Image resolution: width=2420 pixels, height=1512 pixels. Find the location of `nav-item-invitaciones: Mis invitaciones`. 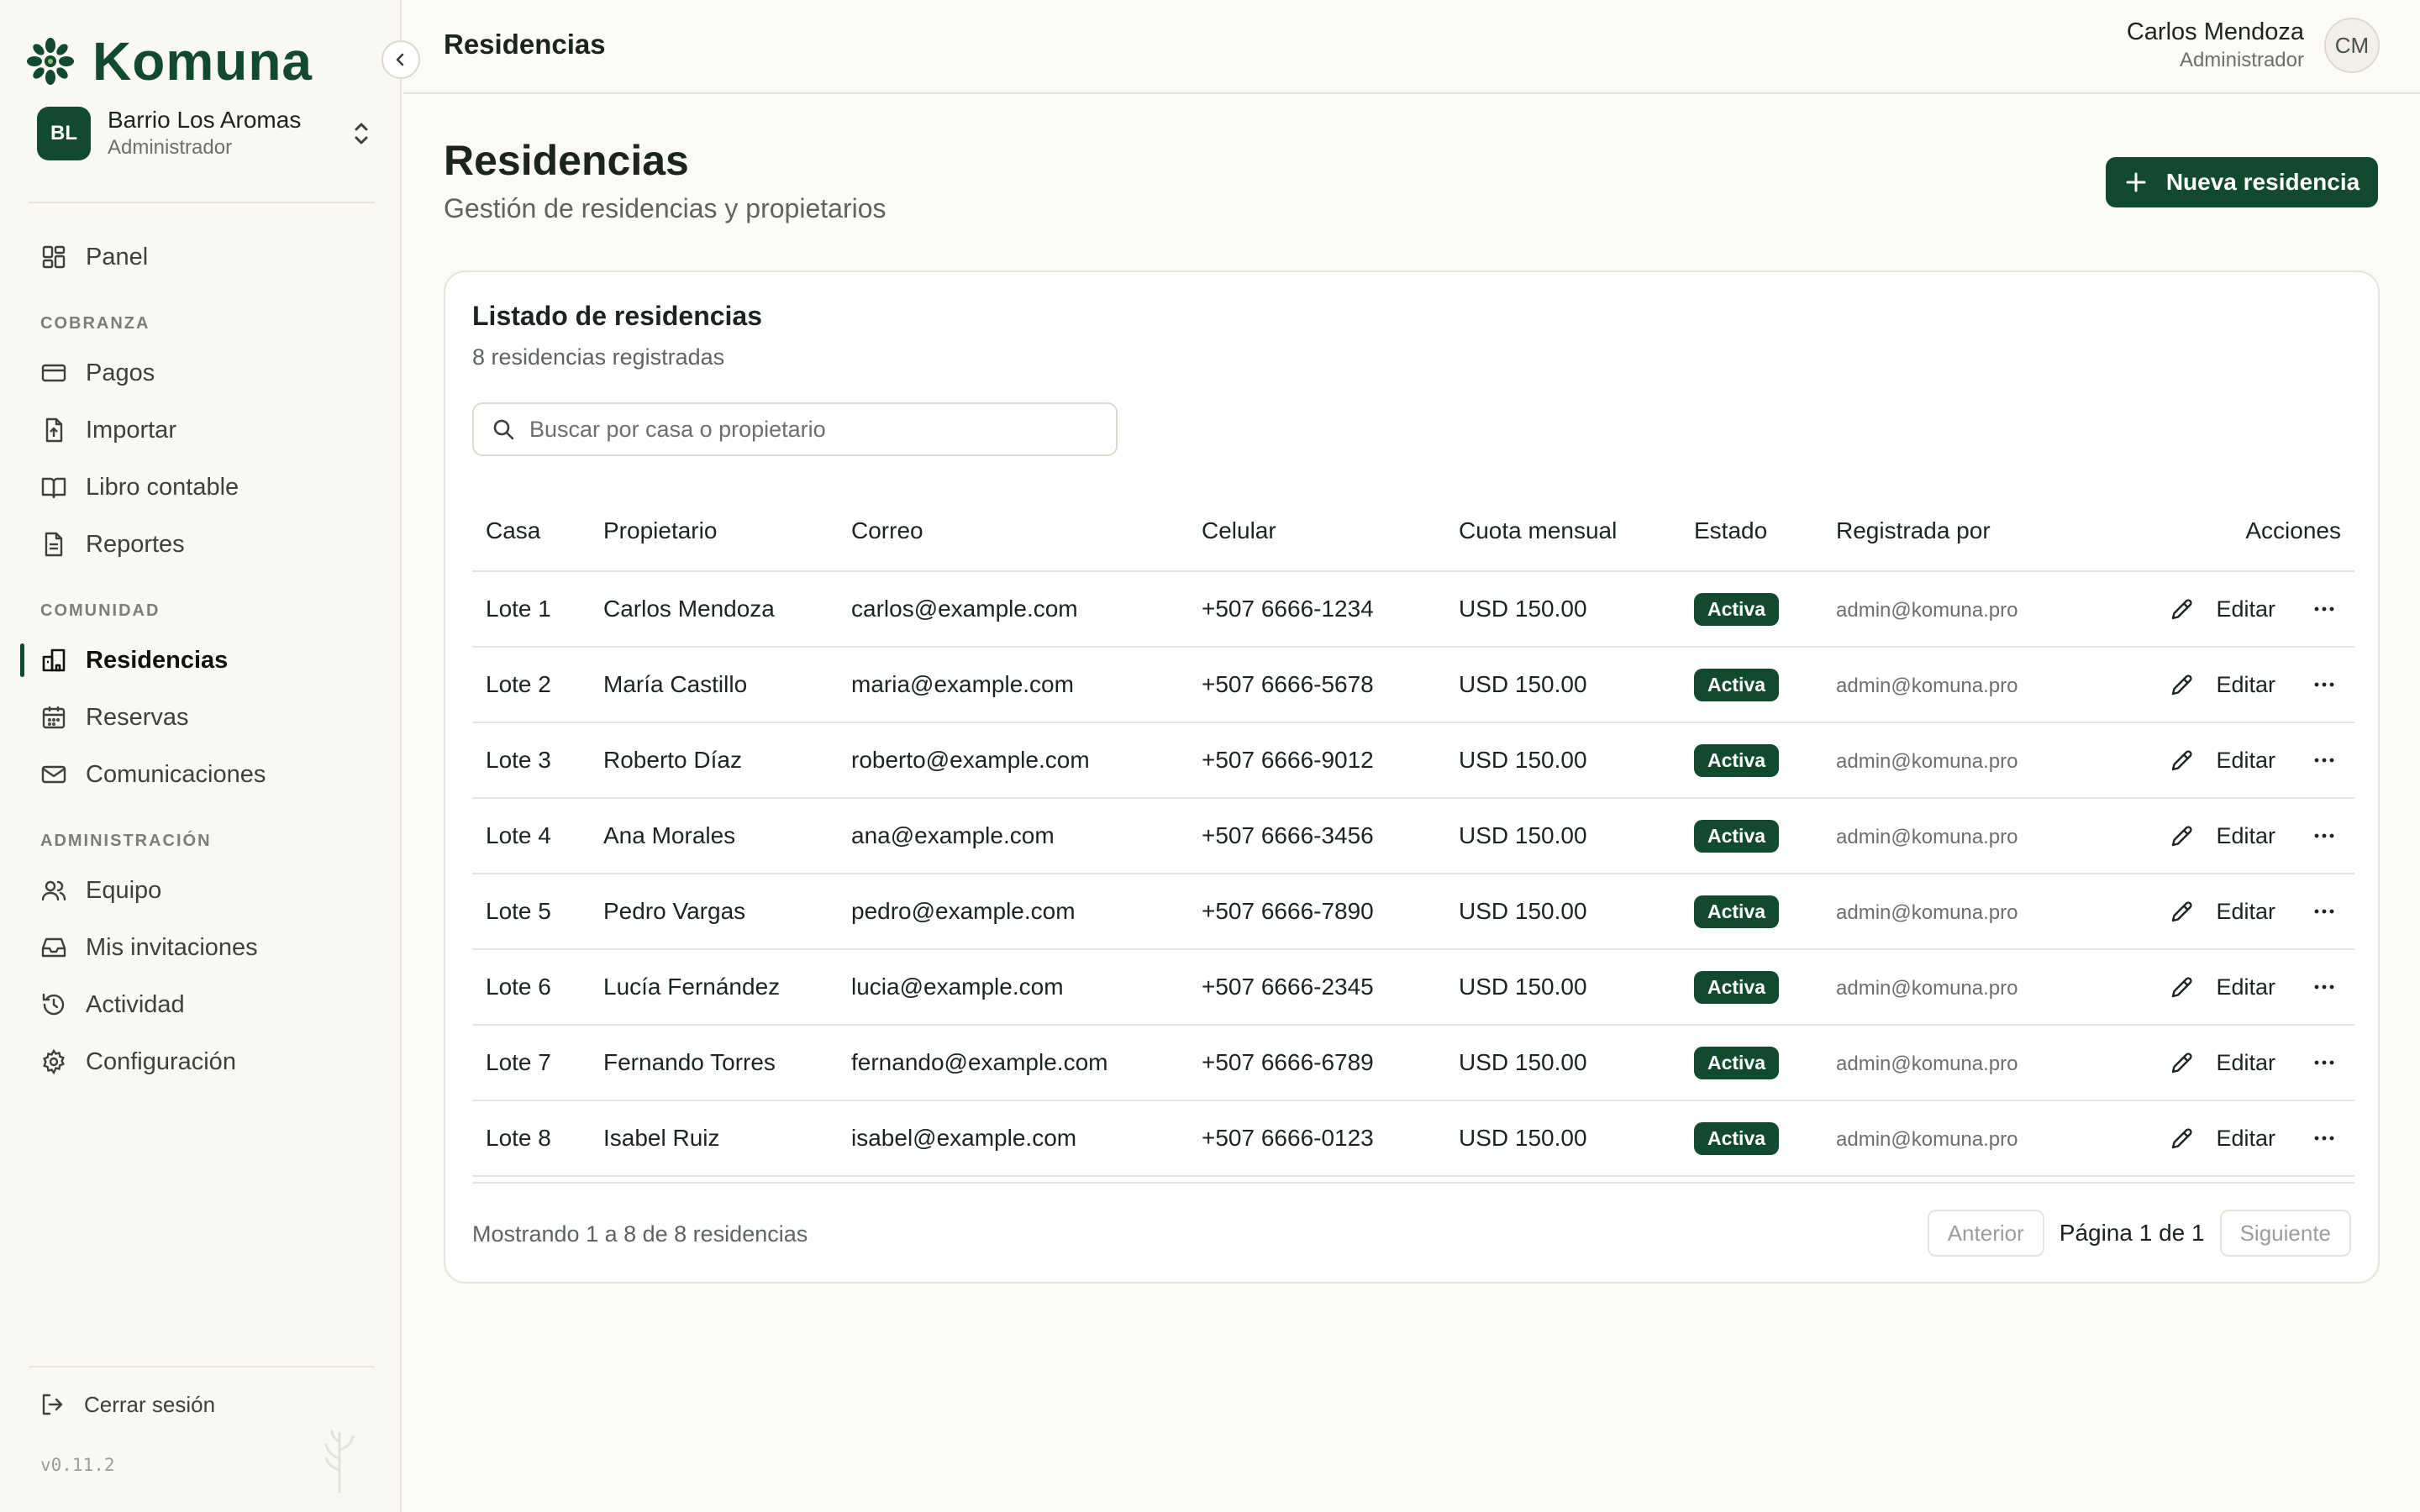

nav-item-invitaciones: Mis invitaciones is located at coordinates (149, 947).